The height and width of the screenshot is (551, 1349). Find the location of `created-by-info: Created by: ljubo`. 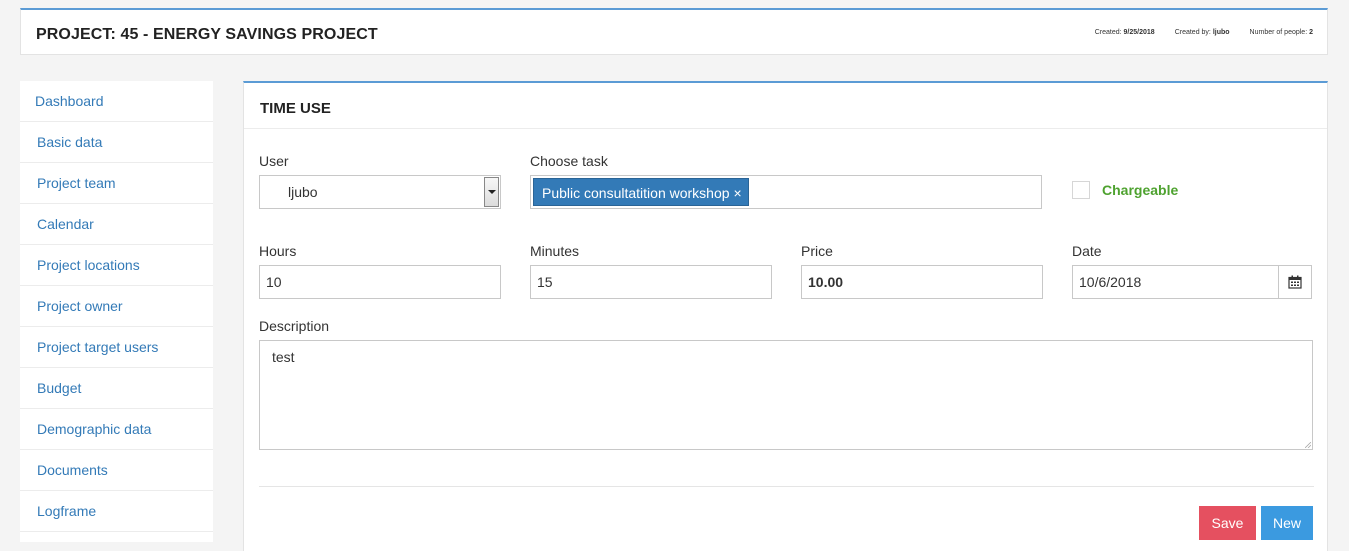

created-by-info: Created by: ljubo is located at coordinates (1202, 32).